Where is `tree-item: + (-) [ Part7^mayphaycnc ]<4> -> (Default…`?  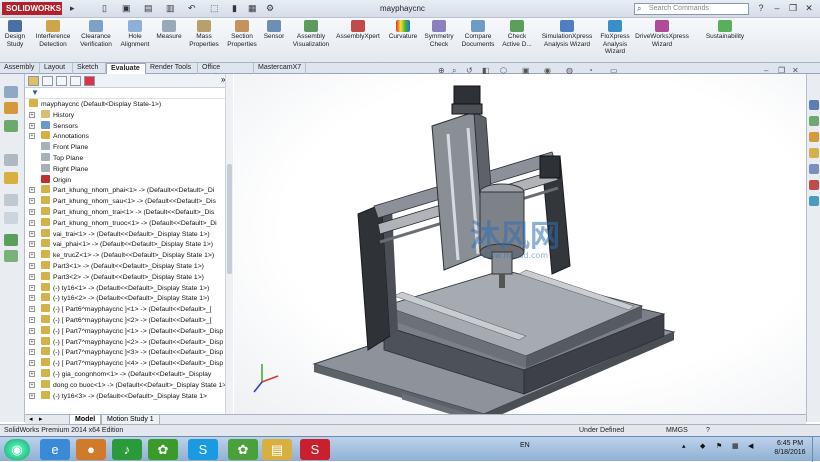 tree-item: + (-) [ Part7^mayphaycnc ]<4> -> (Default… is located at coordinates (128, 363).